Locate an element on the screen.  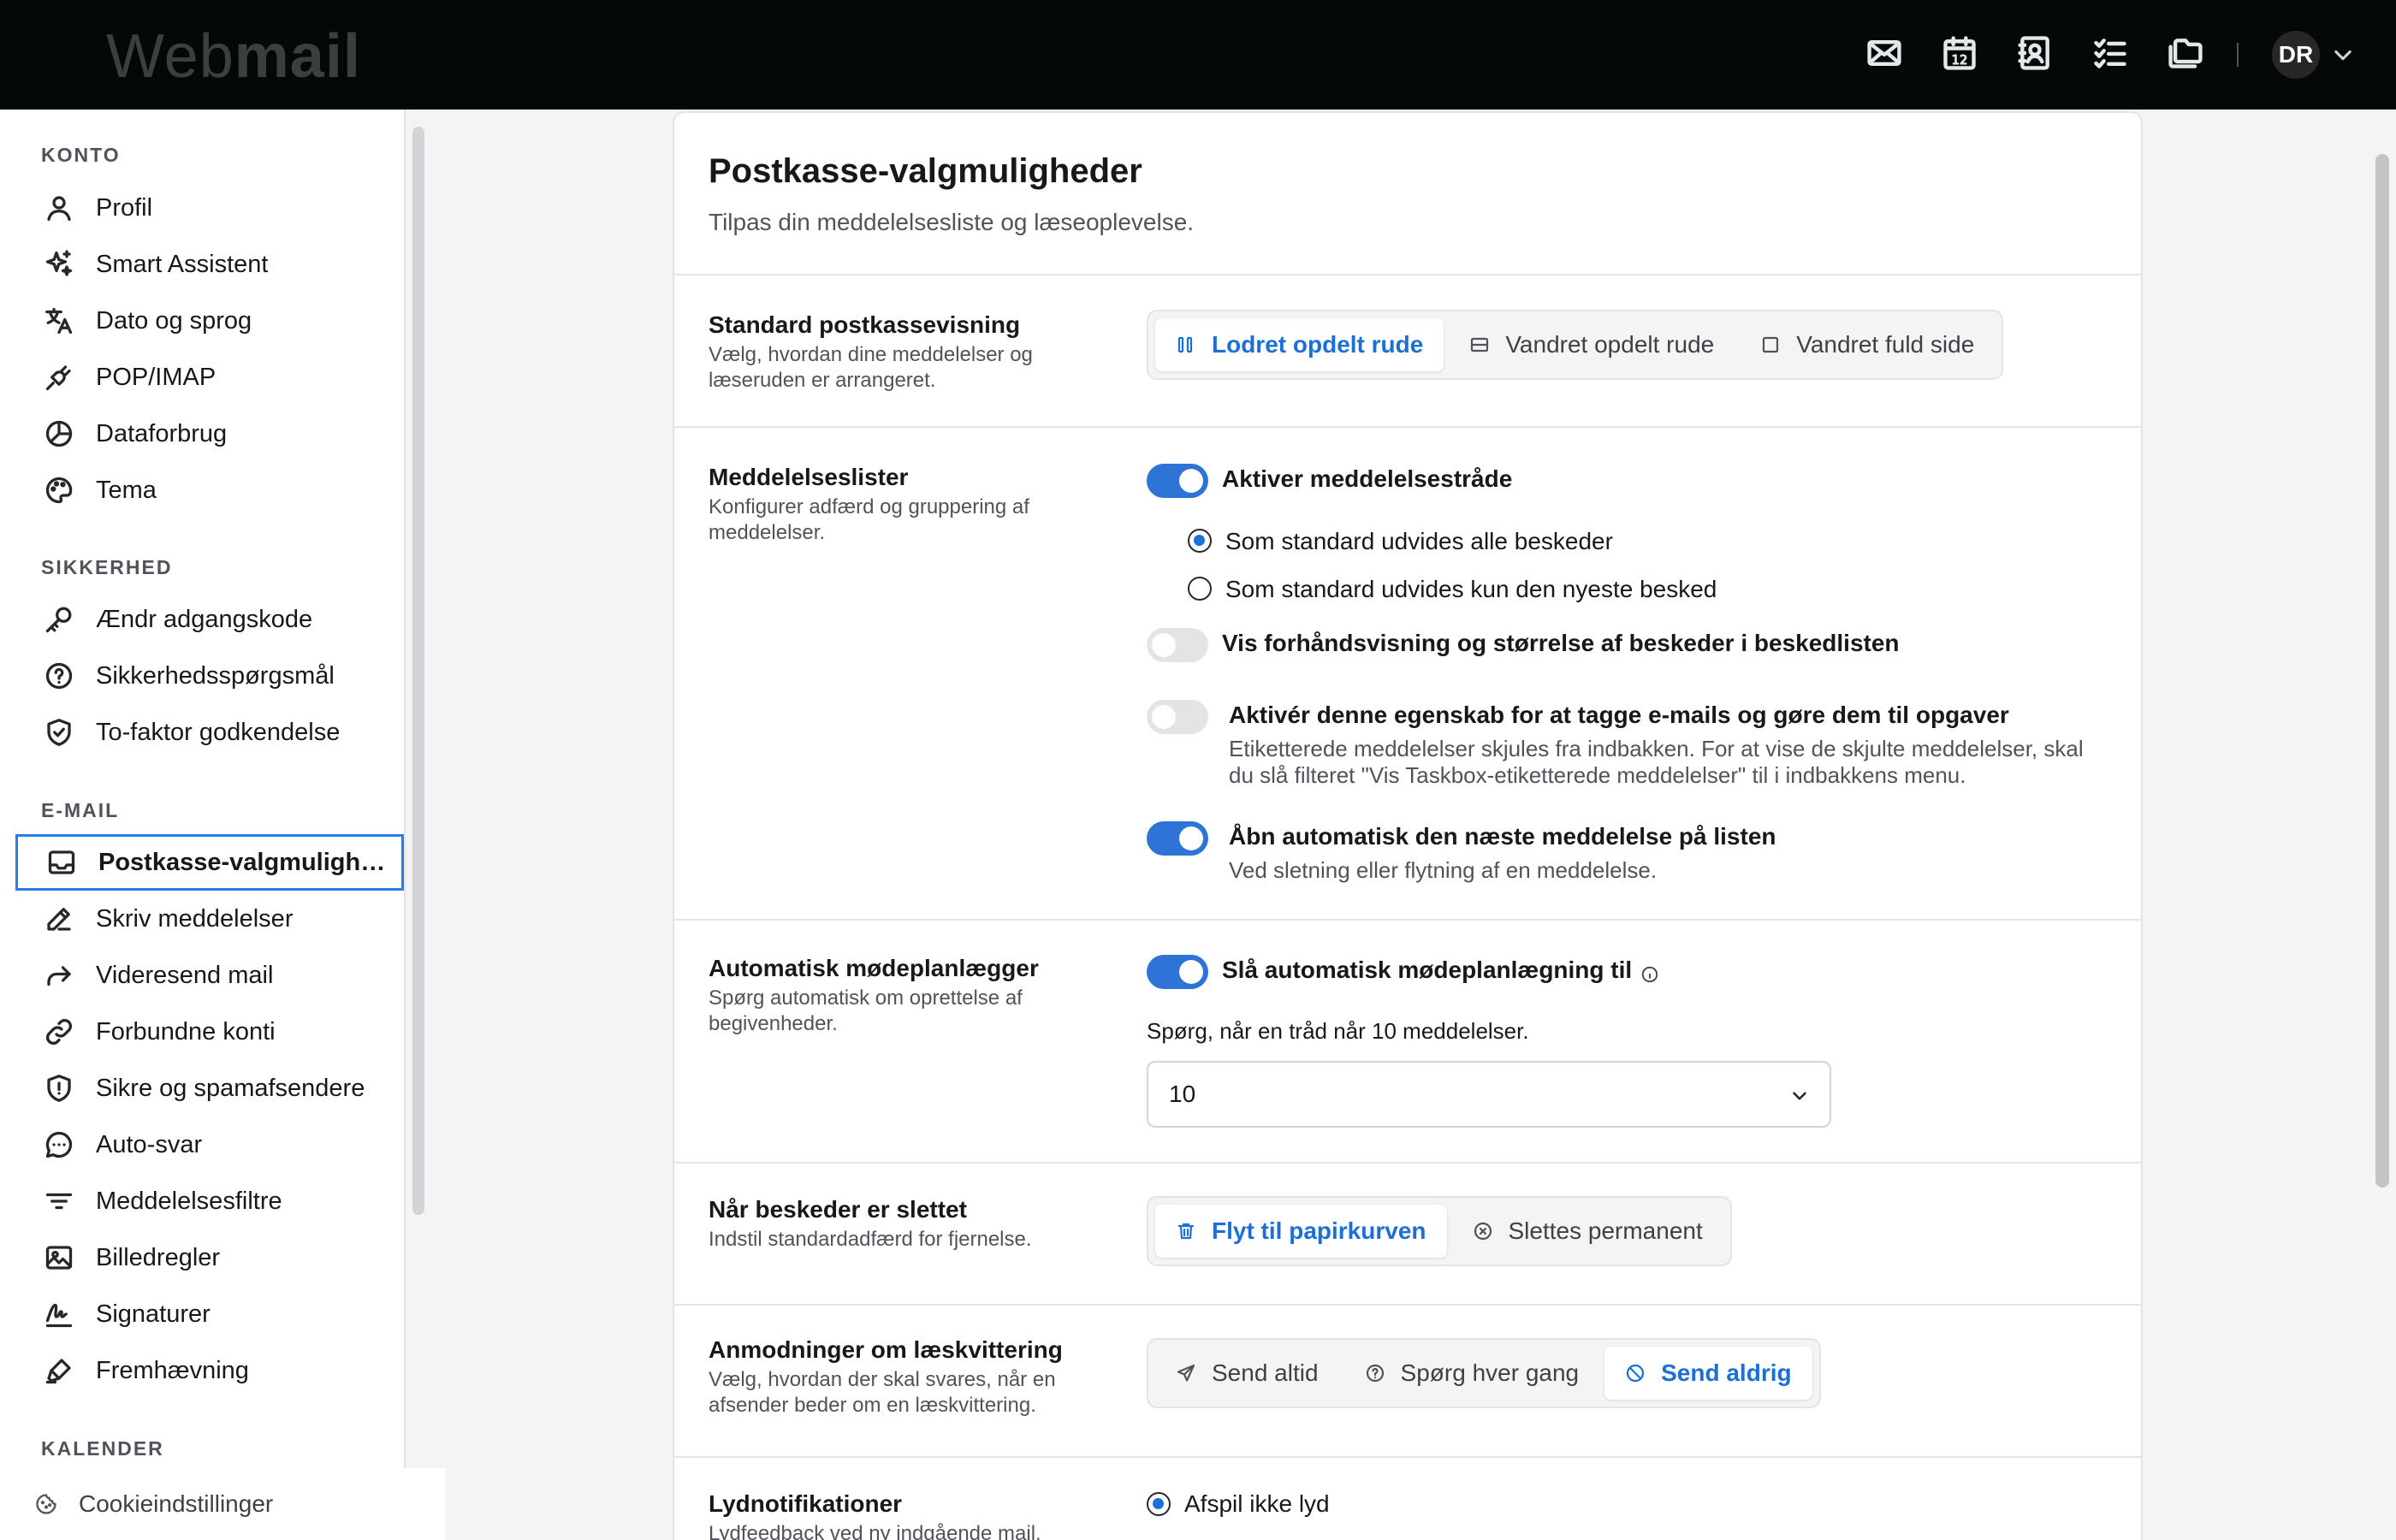
meeting-threshold-select: 10 is located at coordinates (1489, 1094).